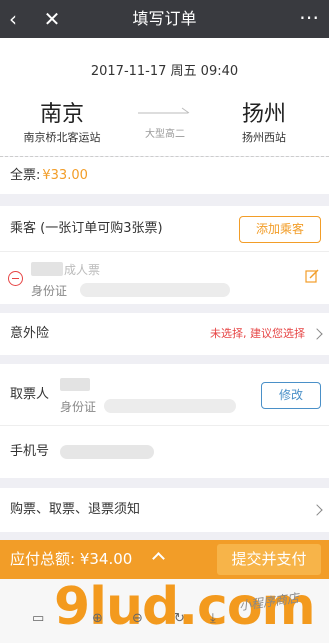 Image resolution: width=329 pixels, height=643 pixels. What do you see at coordinates (47, 269) in the screenshot?
I see `passenger-name-redacted` at bounding box center [47, 269].